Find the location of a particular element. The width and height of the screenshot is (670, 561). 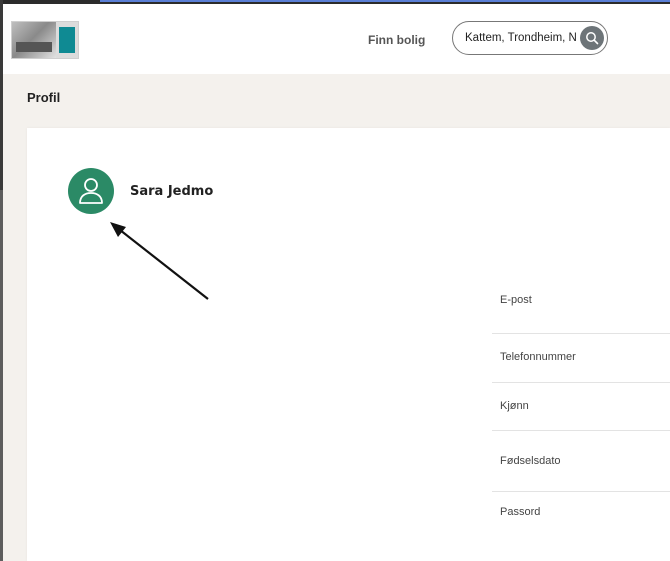

logo-photo is located at coordinates (34, 40).